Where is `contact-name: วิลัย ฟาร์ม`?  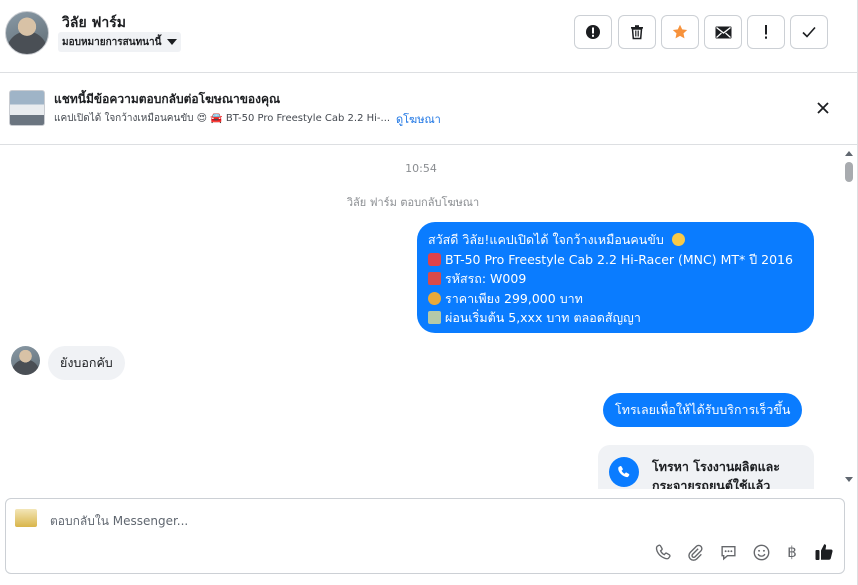
contact-name: วิลัย ฟาร์ม is located at coordinates (94, 23).